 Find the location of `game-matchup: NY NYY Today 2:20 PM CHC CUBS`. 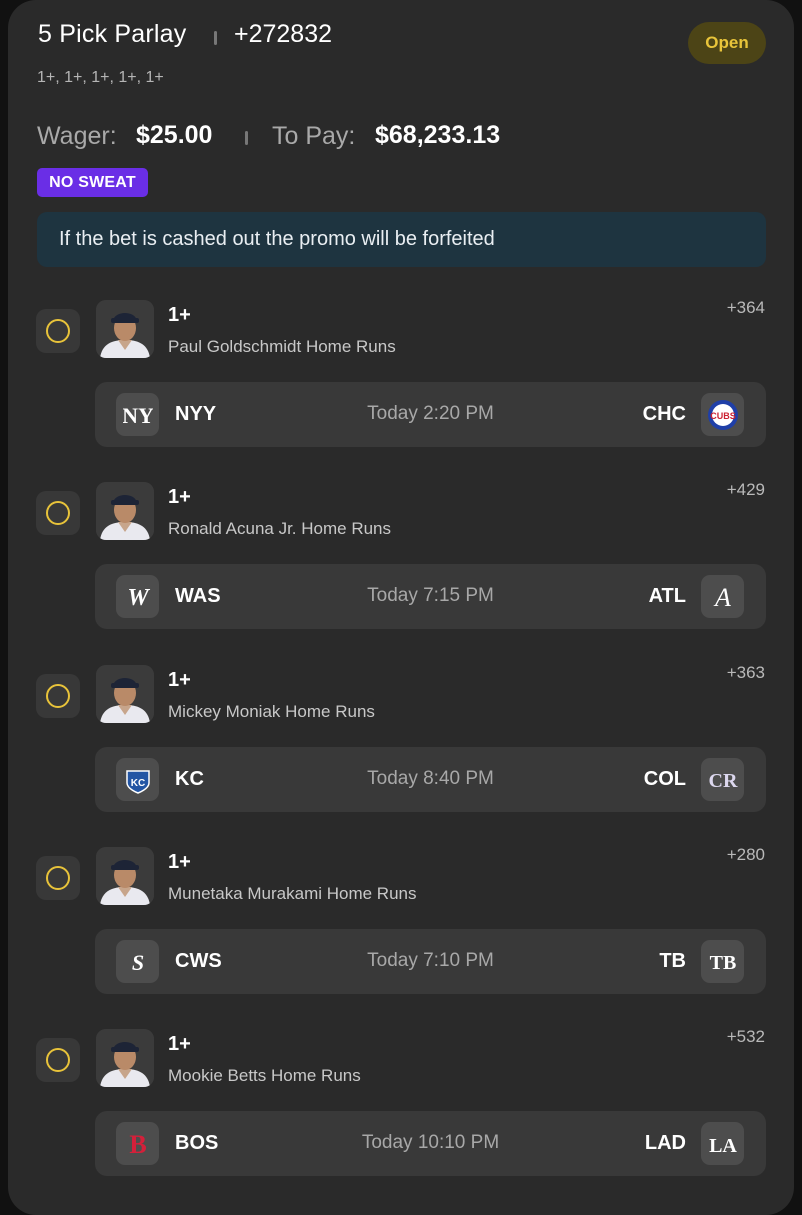

game-matchup: NY NYY Today 2:20 PM CHC CUBS is located at coordinates (430, 414).